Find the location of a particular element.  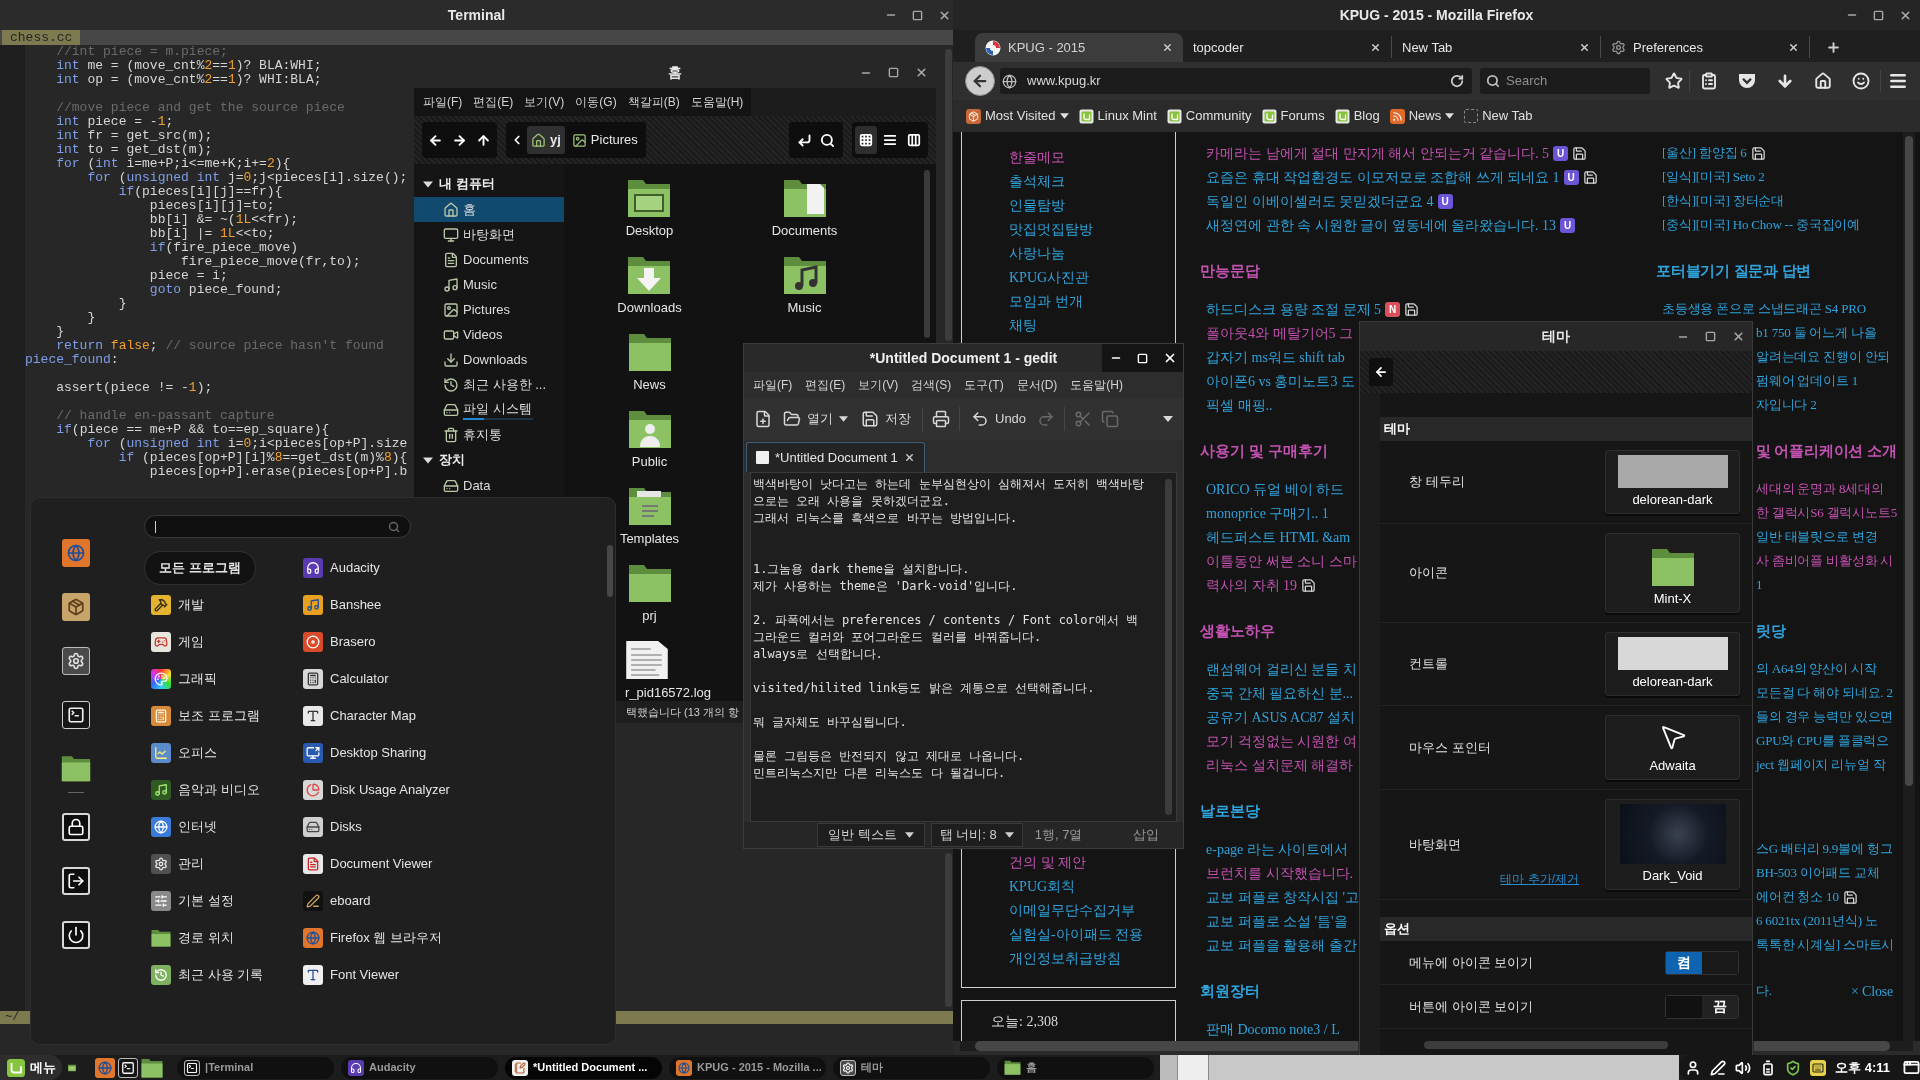

logout-icon is located at coordinates (76, 881).